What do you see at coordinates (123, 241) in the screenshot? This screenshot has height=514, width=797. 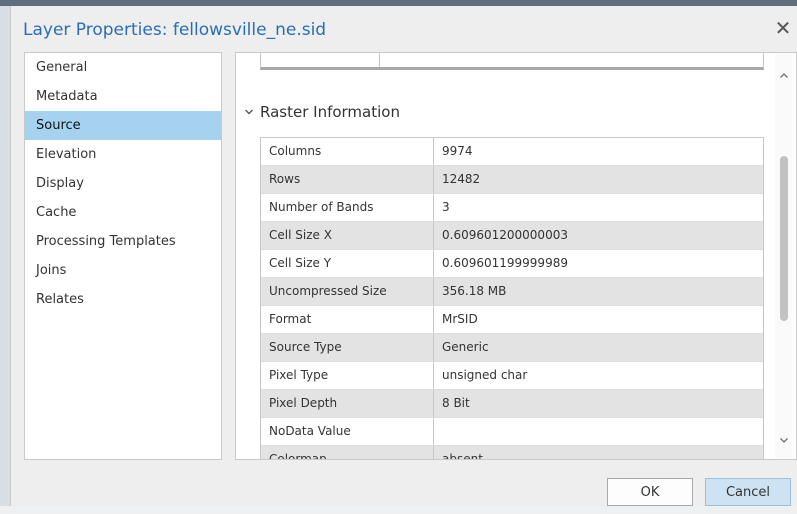 I see `nav-item-processing-templates: Processing Templates` at bounding box center [123, 241].